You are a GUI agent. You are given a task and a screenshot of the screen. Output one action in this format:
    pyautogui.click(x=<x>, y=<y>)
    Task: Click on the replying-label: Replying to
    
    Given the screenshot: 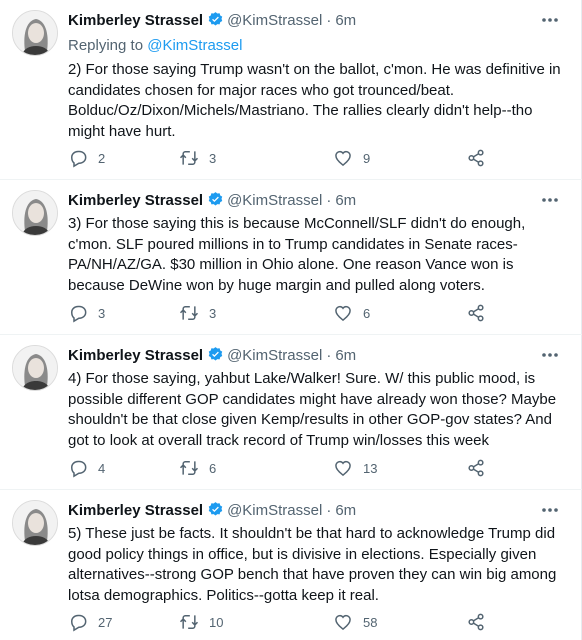 What is the action you would take?
    pyautogui.click(x=108, y=45)
    